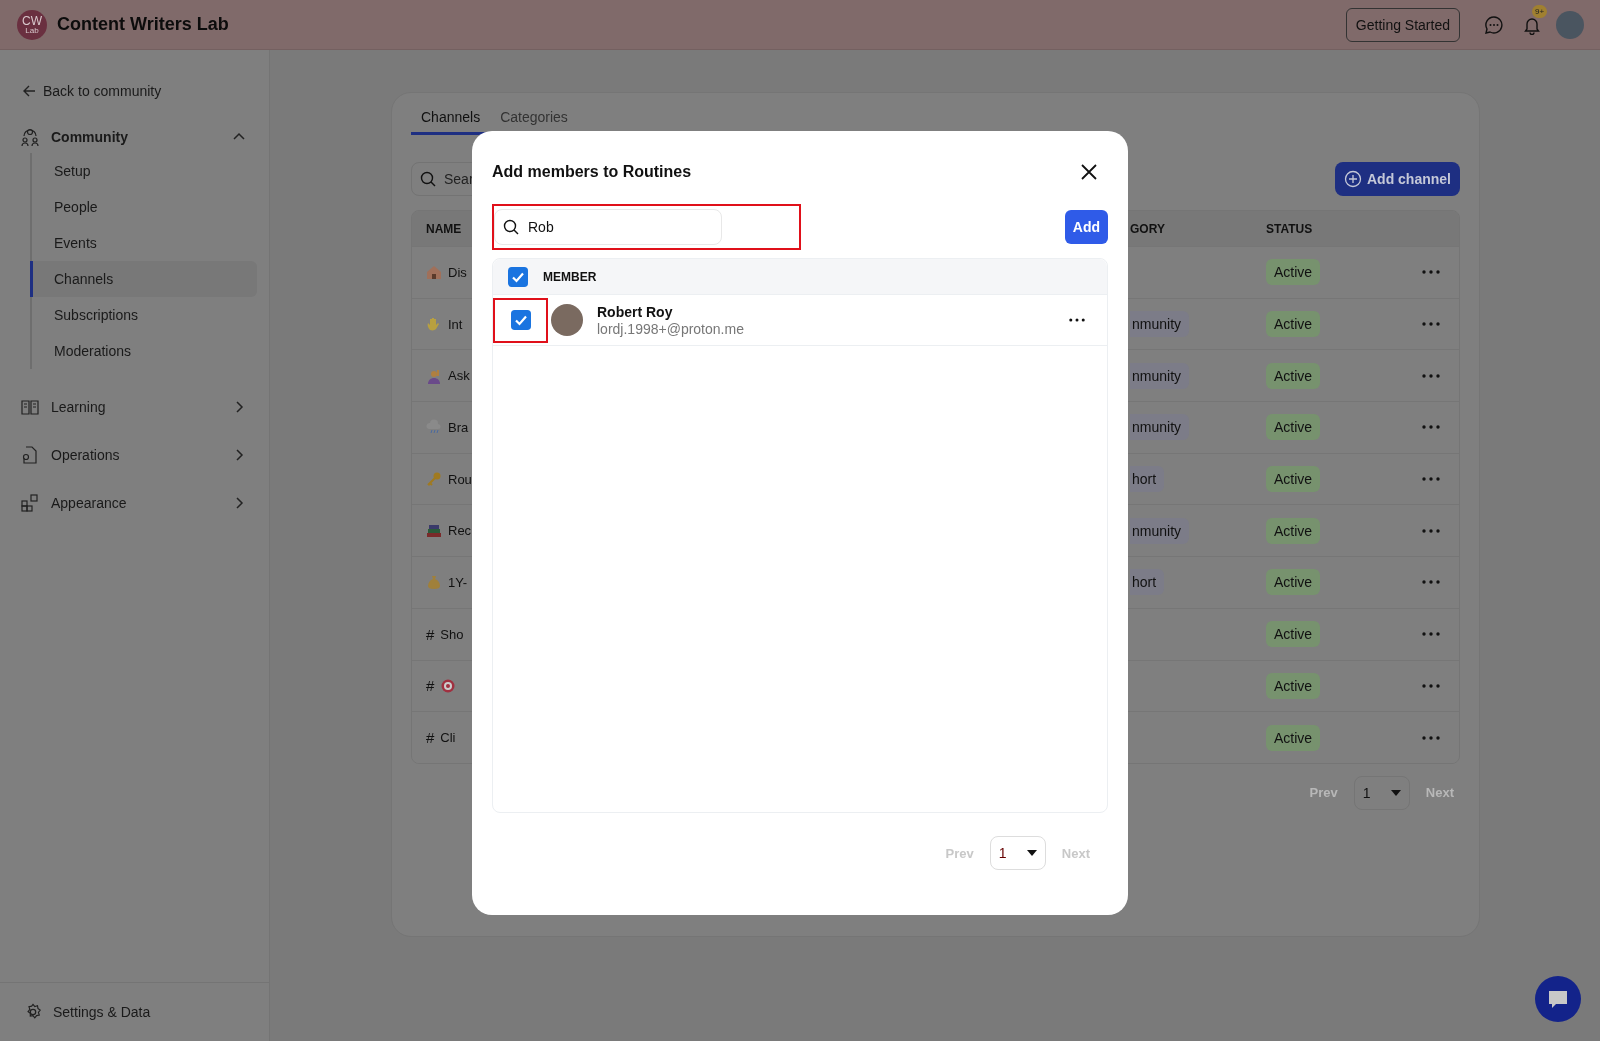 This screenshot has width=1600, height=1041. I want to click on people-icon, so click(30, 137).